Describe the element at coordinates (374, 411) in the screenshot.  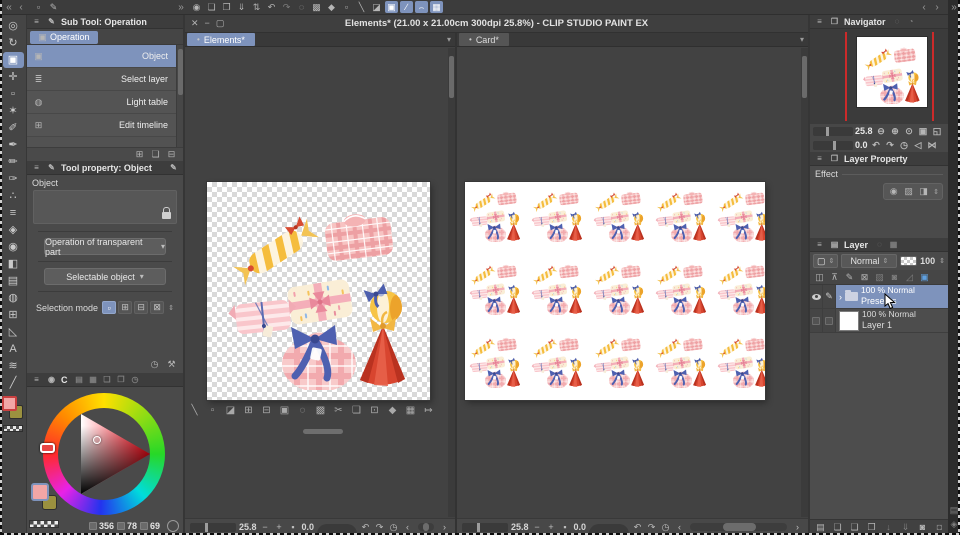
I see `paste-icon: ⊡` at that location.